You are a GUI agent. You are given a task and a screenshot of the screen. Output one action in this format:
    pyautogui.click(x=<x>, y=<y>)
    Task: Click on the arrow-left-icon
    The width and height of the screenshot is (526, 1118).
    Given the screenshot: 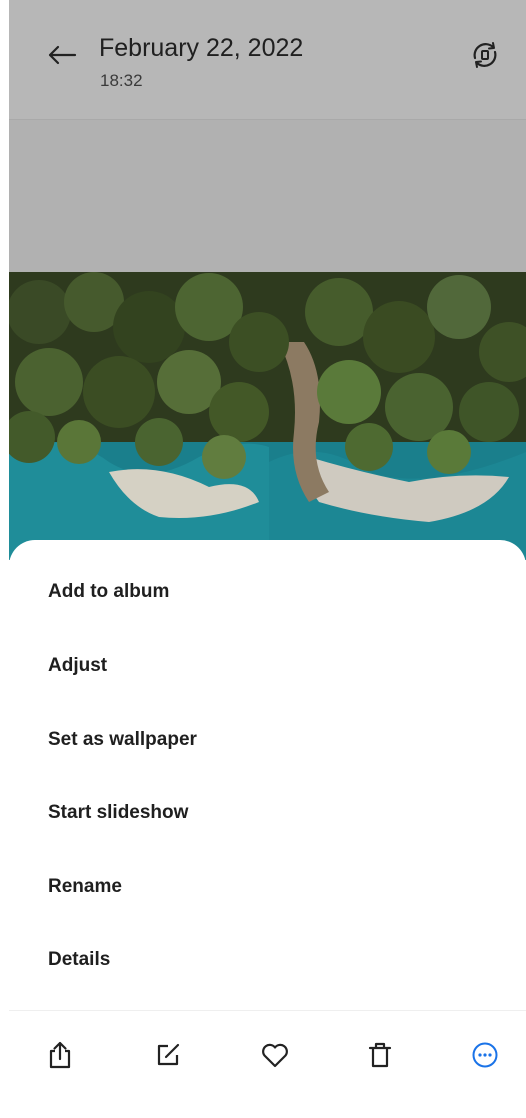 What is the action you would take?
    pyautogui.click(x=62, y=55)
    